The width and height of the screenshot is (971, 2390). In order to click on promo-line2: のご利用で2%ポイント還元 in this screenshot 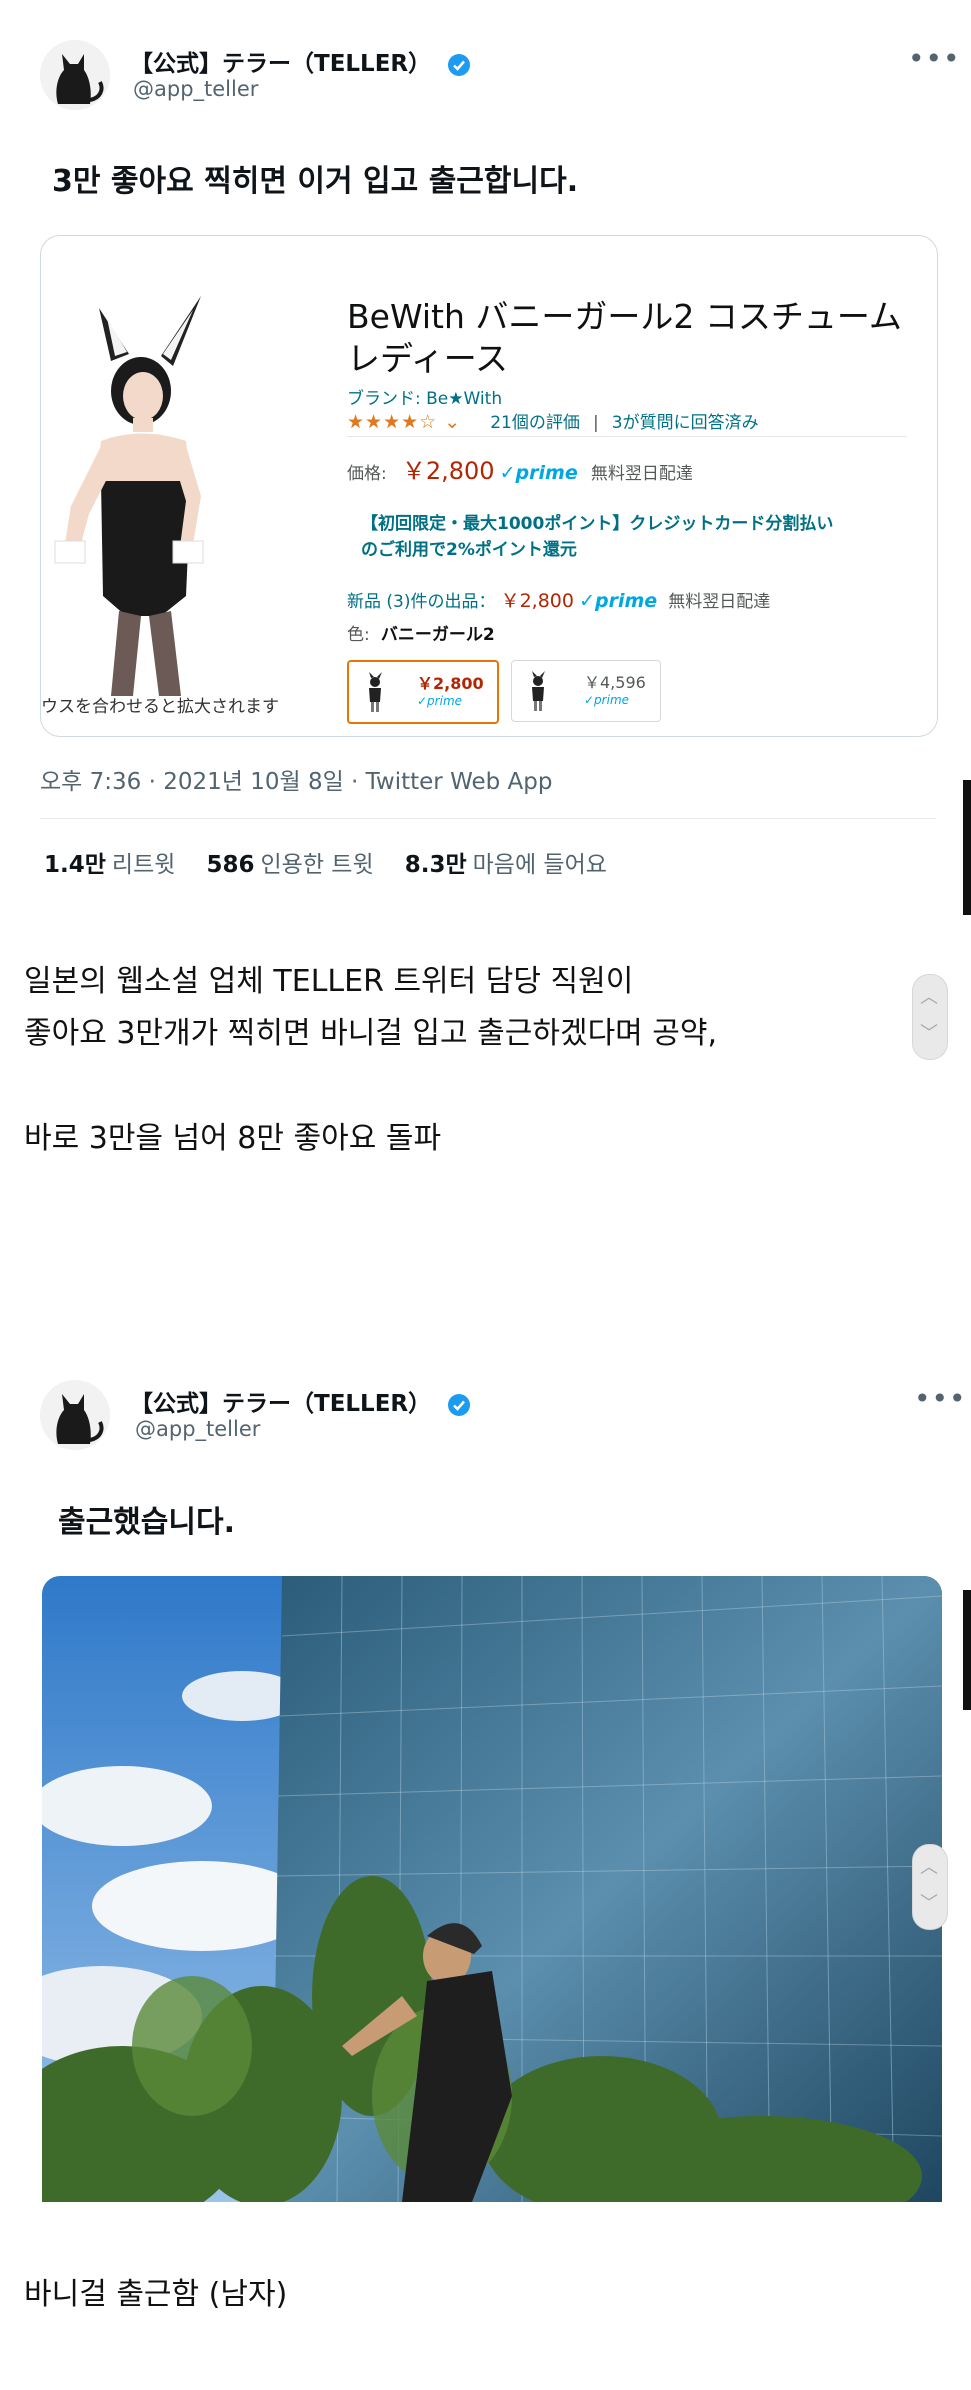, I will do `click(469, 550)`.